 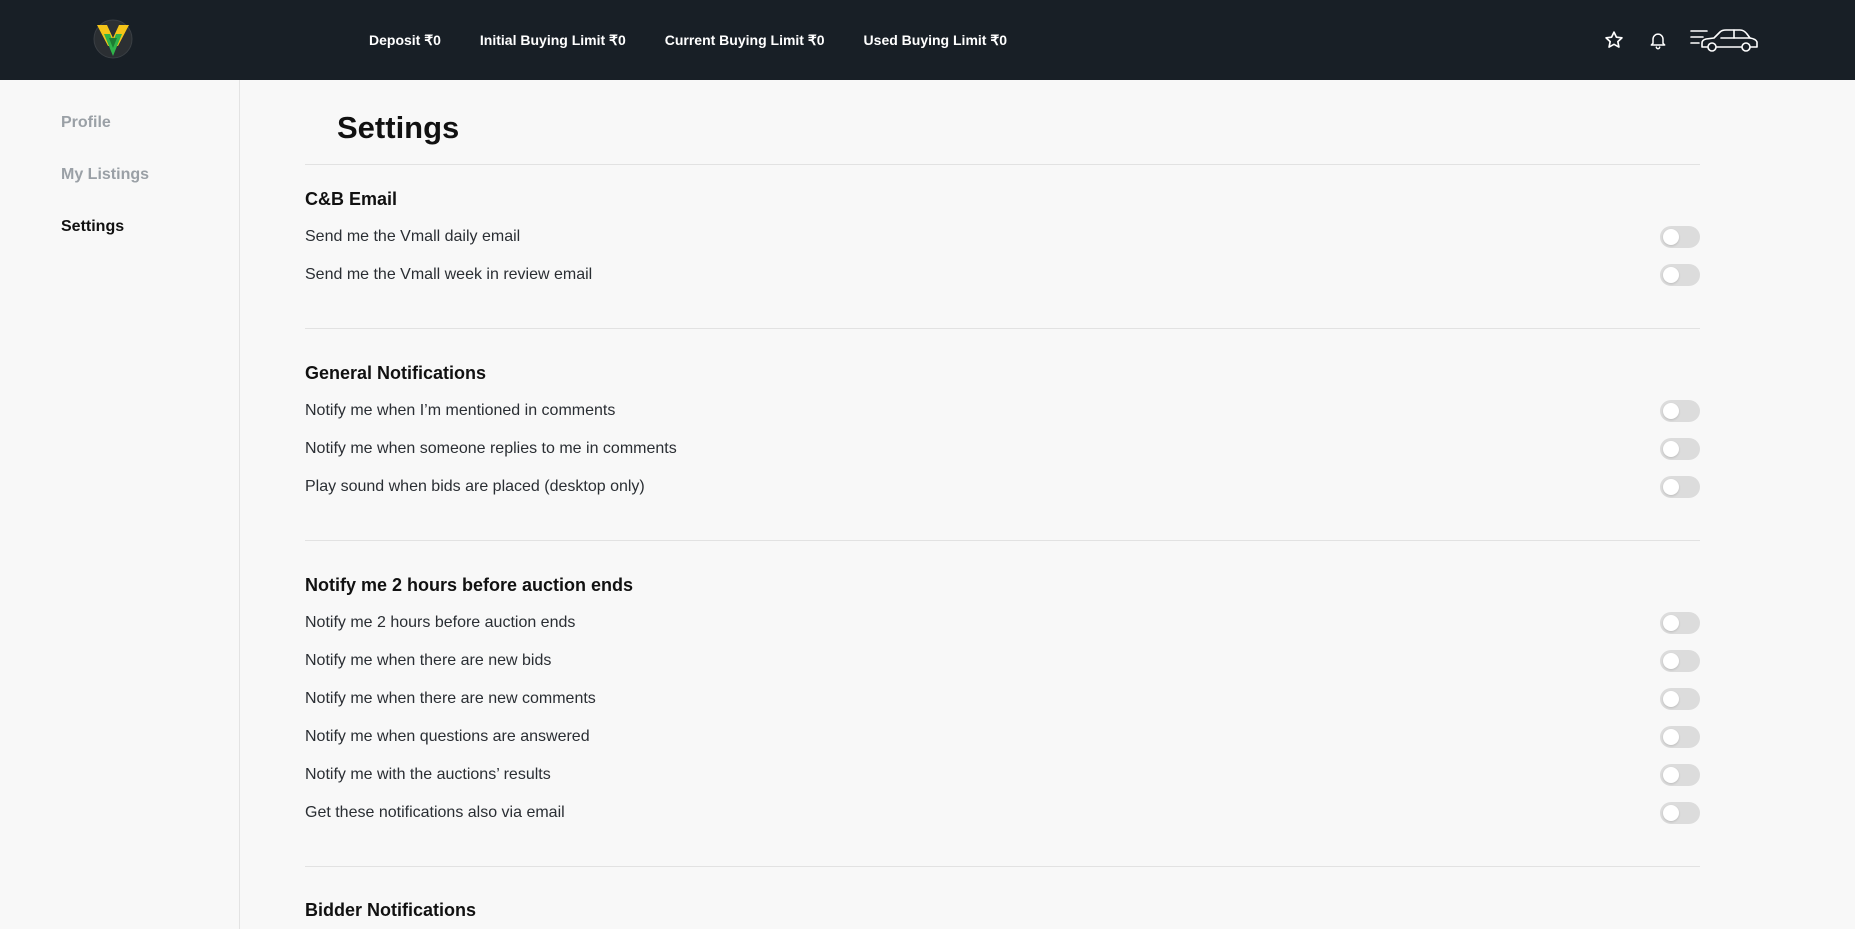 What do you see at coordinates (428, 774) in the screenshot?
I see `setting-label: Notify me with the auctions’ results` at bounding box center [428, 774].